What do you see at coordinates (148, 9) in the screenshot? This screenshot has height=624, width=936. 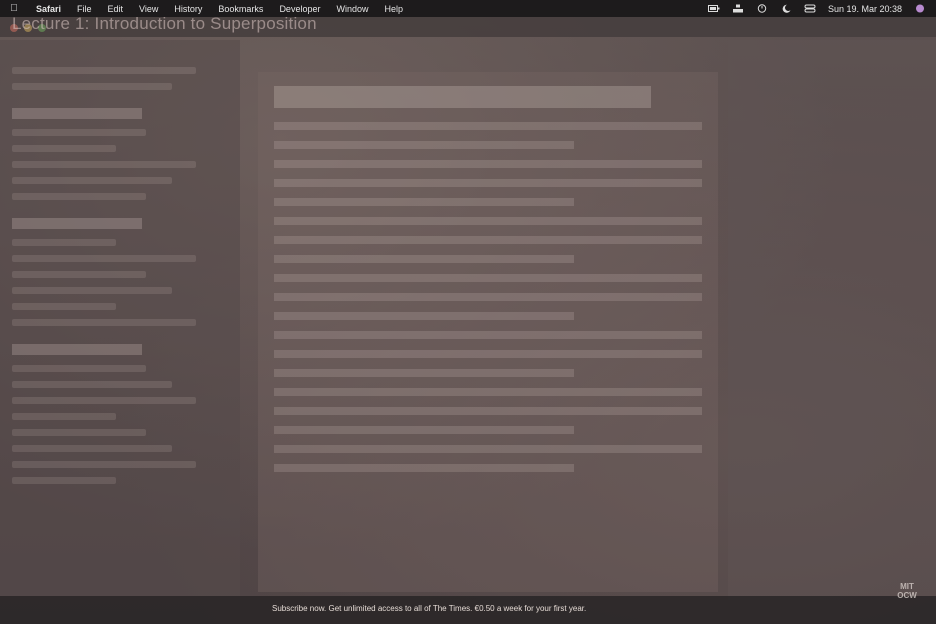 I see `menu-view: View` at bounding box center [148, 9].